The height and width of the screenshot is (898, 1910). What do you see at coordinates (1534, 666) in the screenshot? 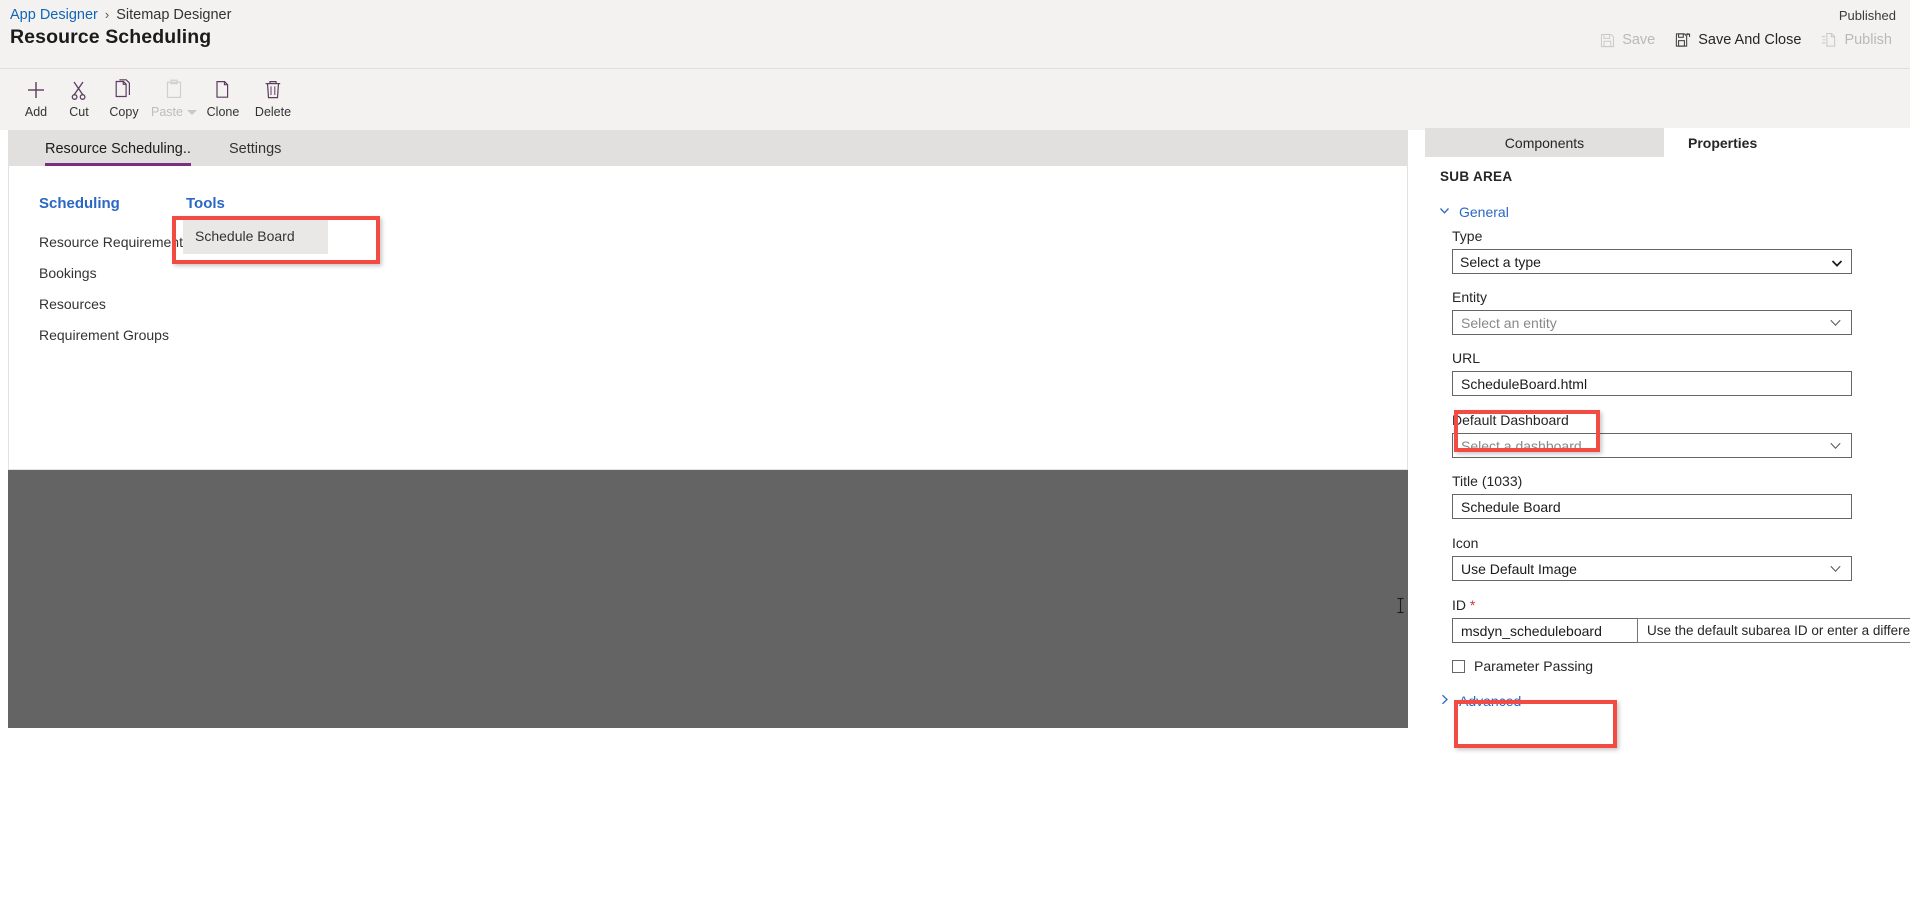
I see `parameter-passing-label: Parameter Passing` at bounding box center [1534, 666].